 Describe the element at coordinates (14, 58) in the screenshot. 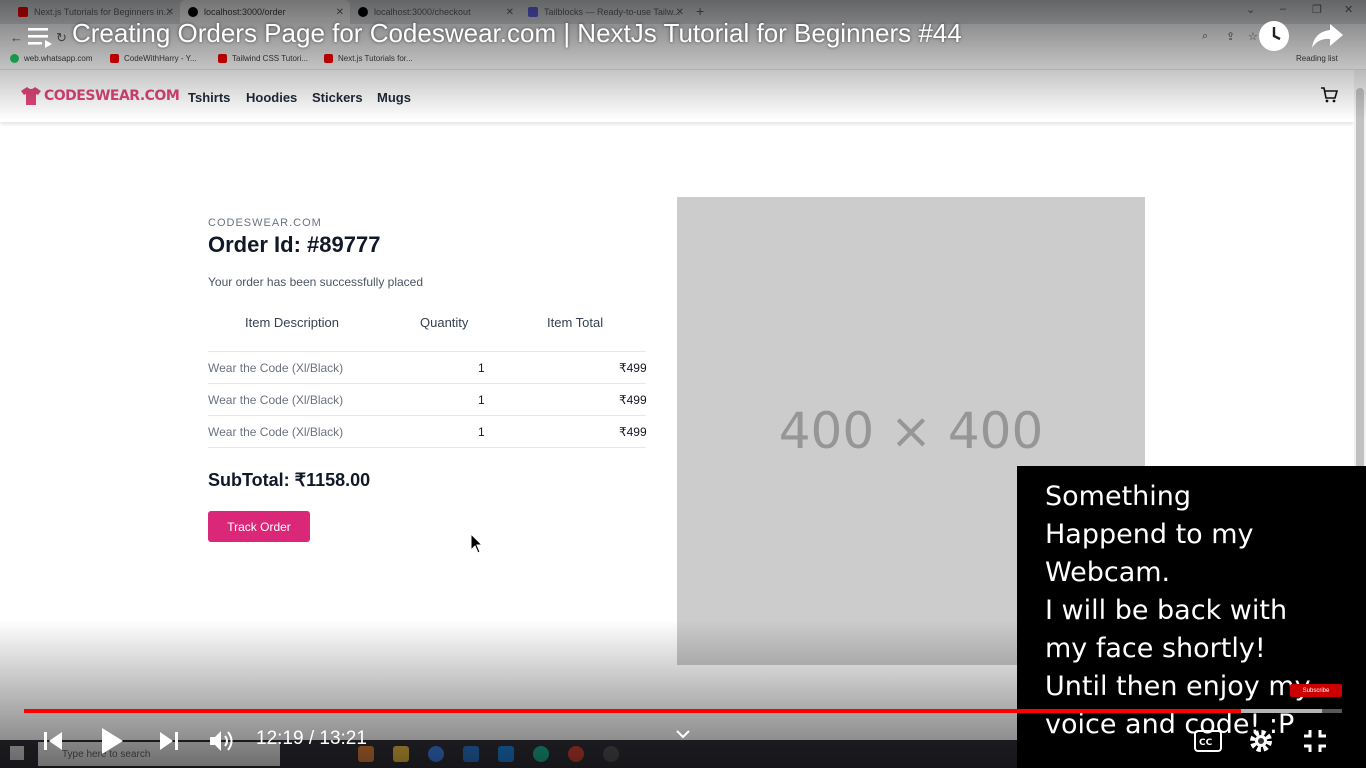

I see `whatsapp-icon` at that location.